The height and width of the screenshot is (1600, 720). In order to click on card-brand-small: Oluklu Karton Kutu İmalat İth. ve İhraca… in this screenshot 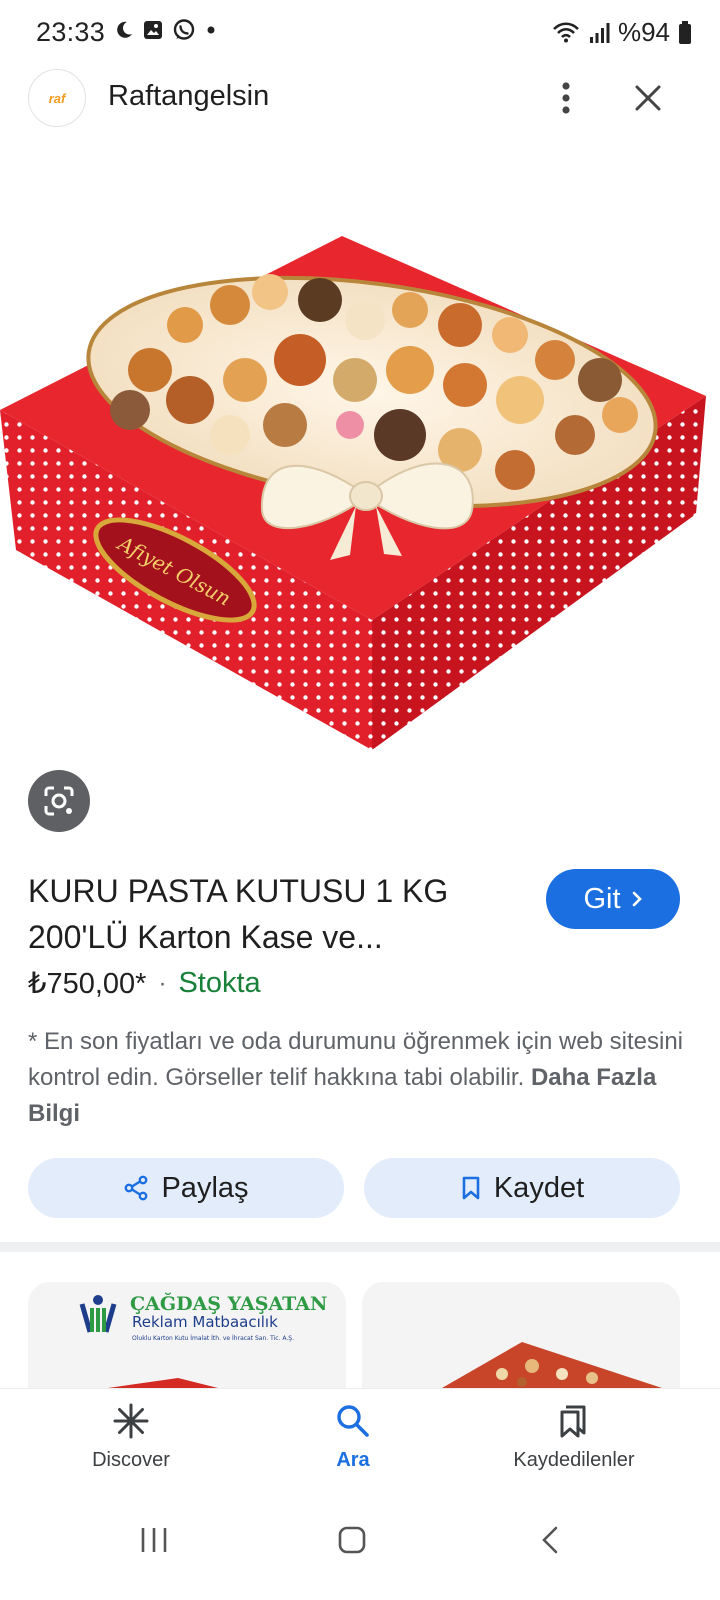, I will do `click(213, 1338)`.